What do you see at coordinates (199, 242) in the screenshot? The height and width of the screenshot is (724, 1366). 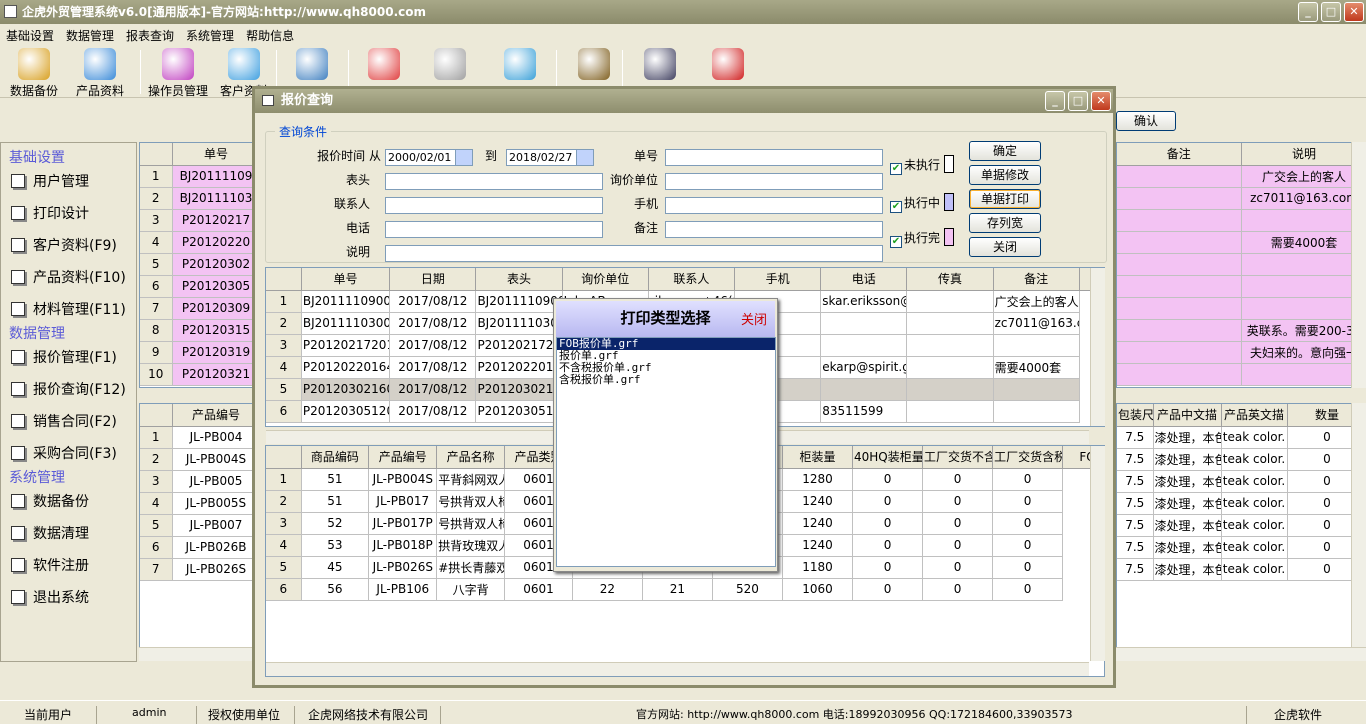 I see `table-row: 4 P20120220` at bounding box center [199, 242].